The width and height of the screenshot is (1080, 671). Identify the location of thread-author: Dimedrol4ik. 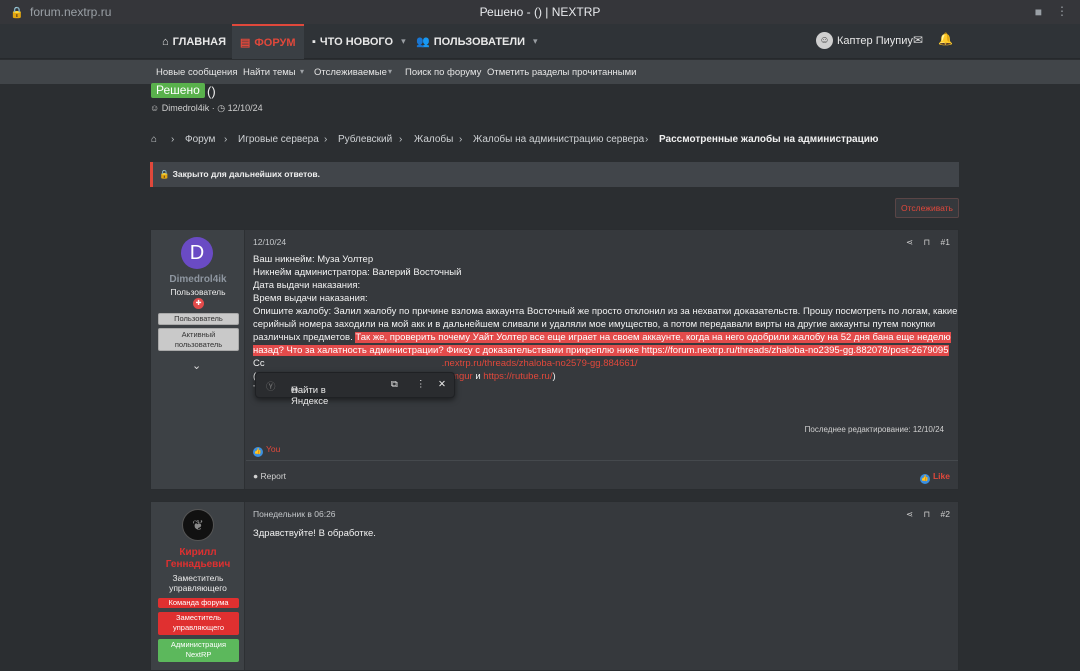
(186, 108).